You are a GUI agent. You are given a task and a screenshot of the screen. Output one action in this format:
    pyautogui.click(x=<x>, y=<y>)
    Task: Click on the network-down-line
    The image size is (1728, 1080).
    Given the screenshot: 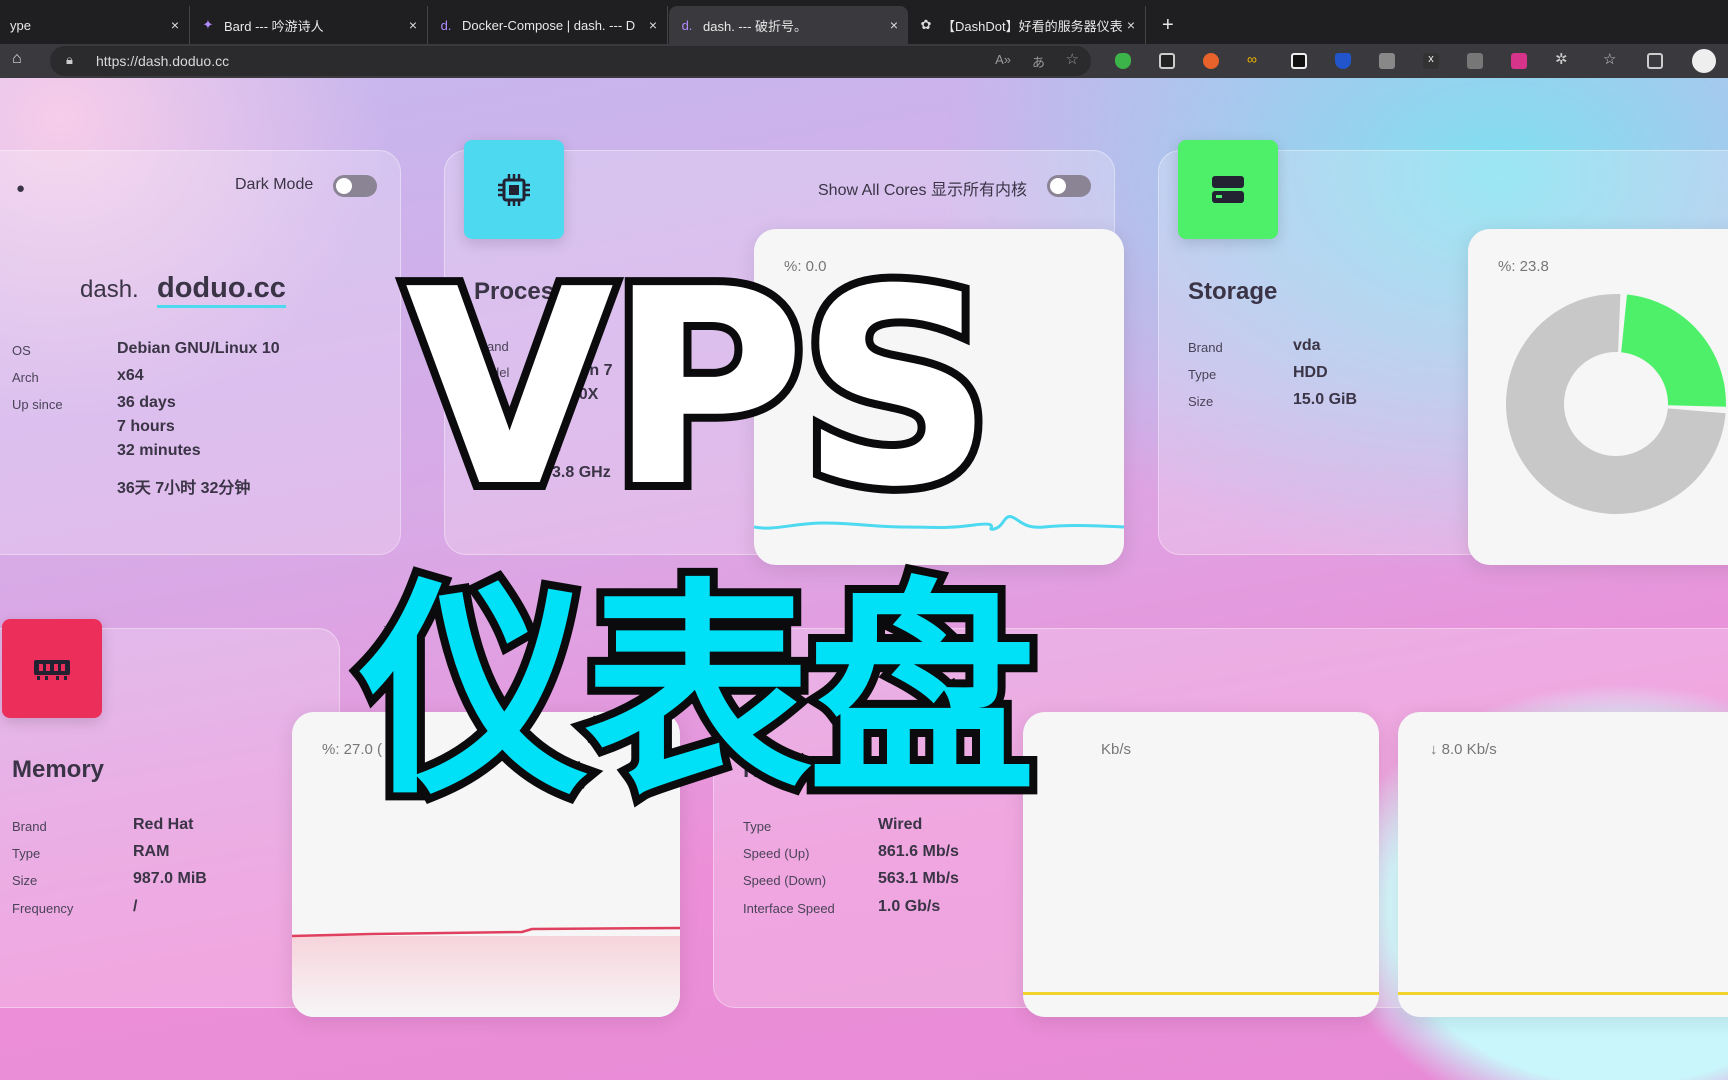 What is the action you would take?
    pyautogui.click(x=1563, y=993)
    